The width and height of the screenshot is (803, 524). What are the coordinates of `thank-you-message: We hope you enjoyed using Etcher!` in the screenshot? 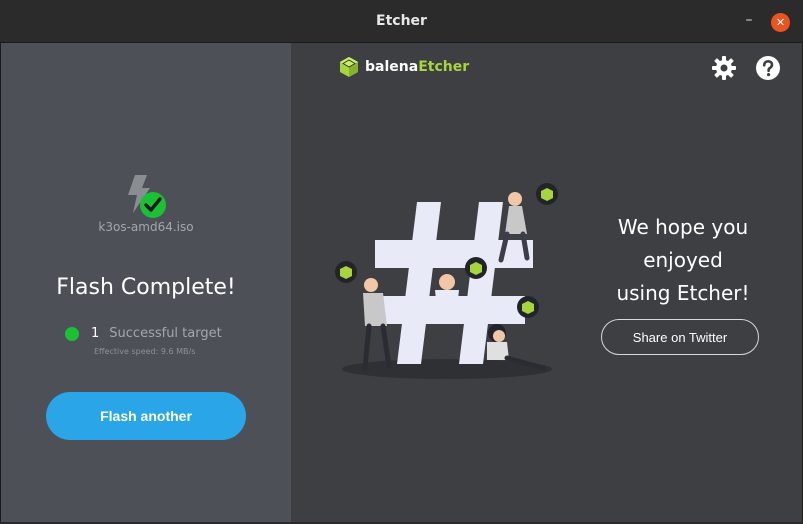 It's located at (683, 260).